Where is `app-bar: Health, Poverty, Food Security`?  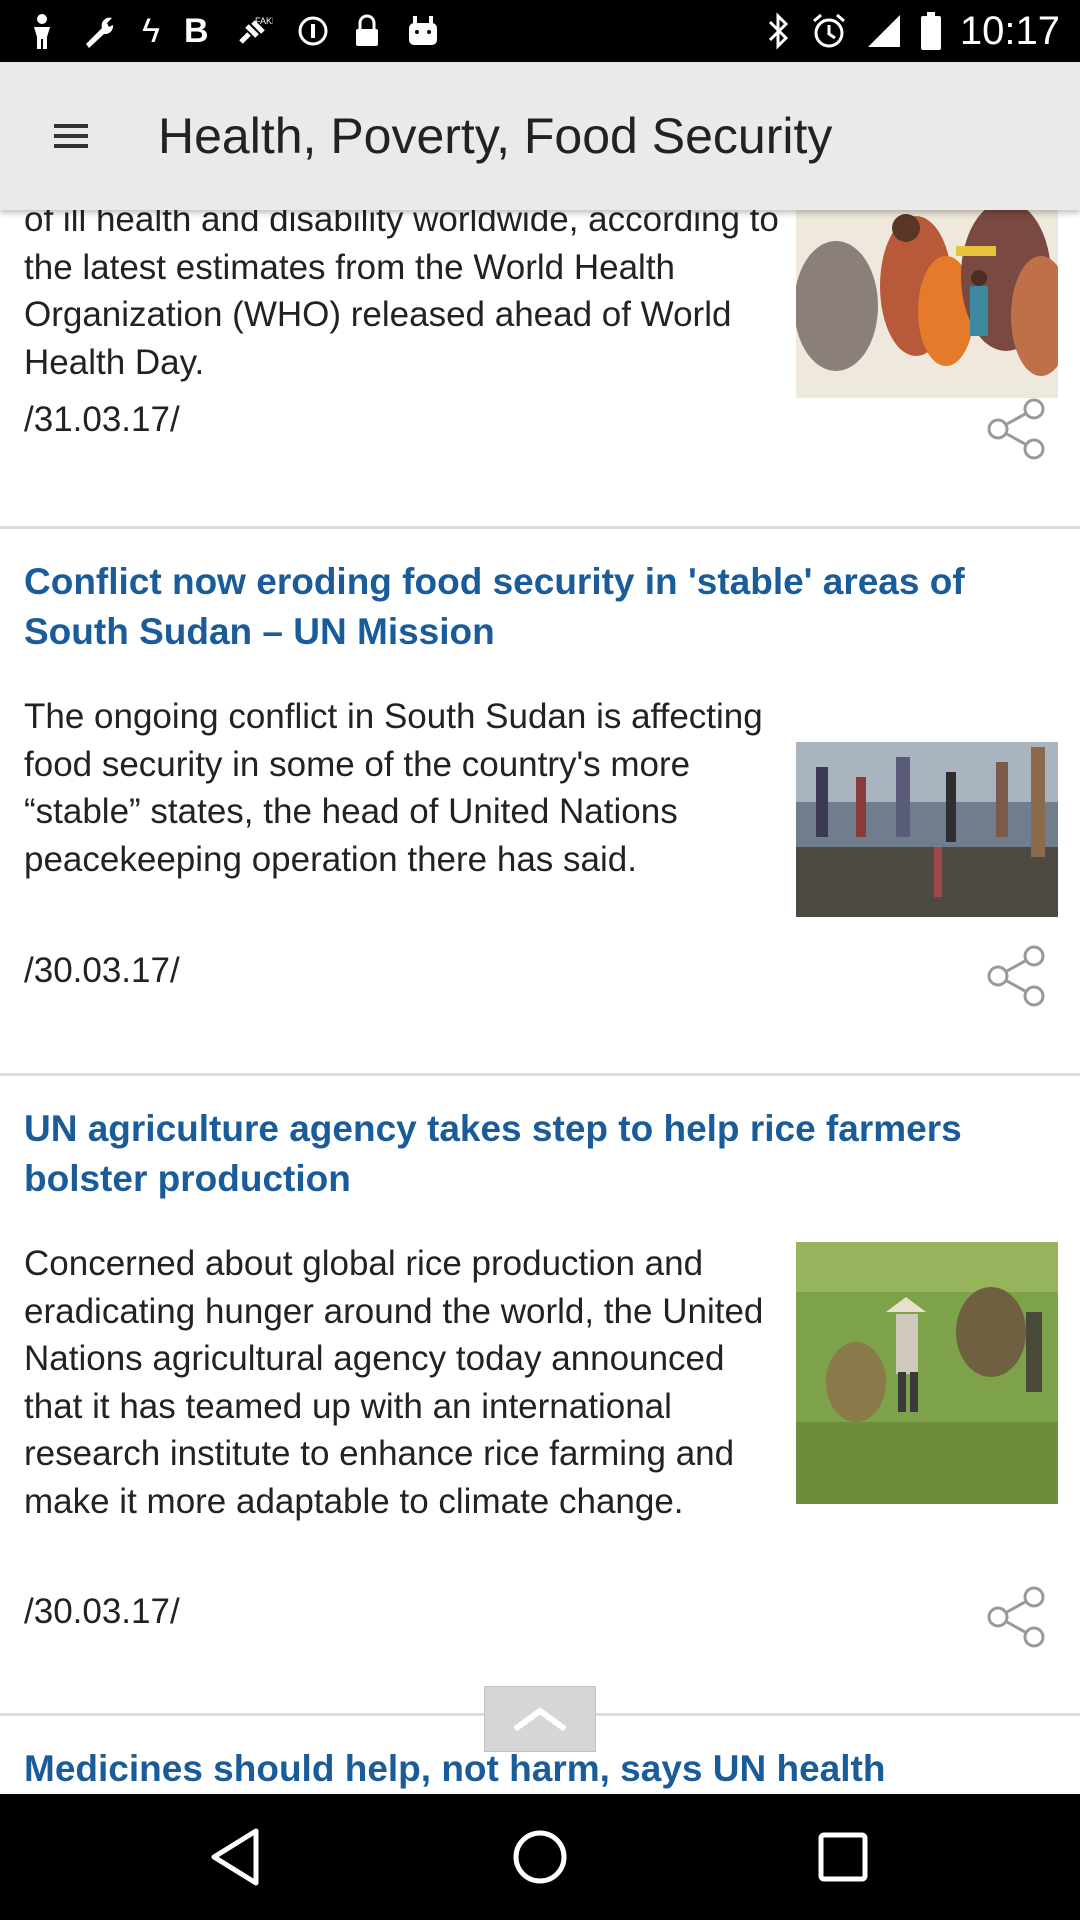 app-bar: Health, Poverty, Food Security is located at coordinates (540, 136).